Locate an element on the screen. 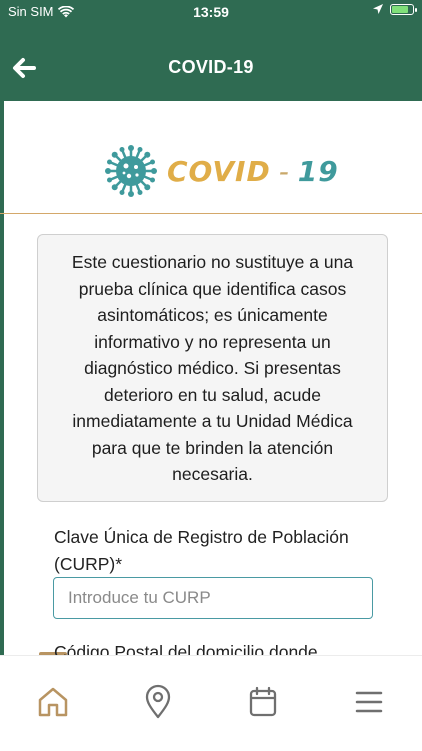 The width and height of the screenshot is (422, 751). status-bar: Sin SIM 13:59 is located at coordinates (211, 12).